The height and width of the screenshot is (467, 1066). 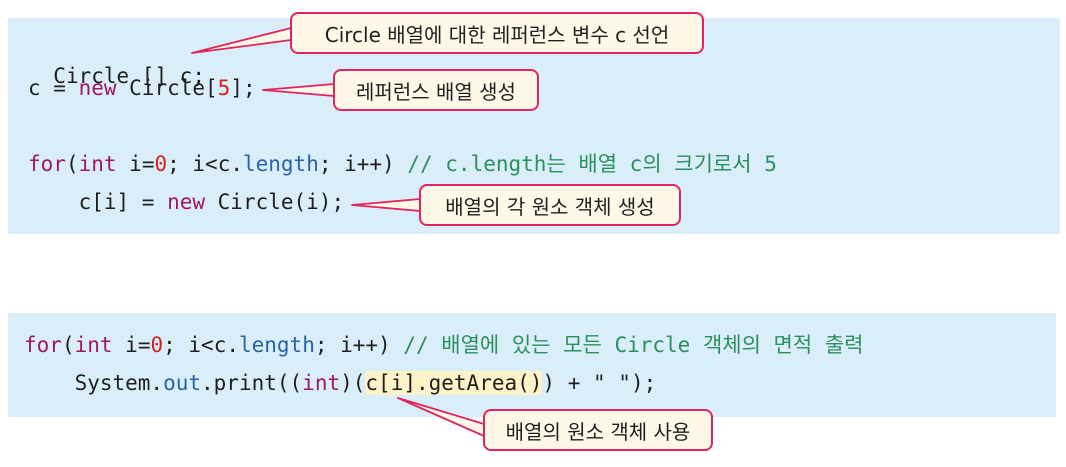 I want to click on field-out: out, so click(x=182, y=383).